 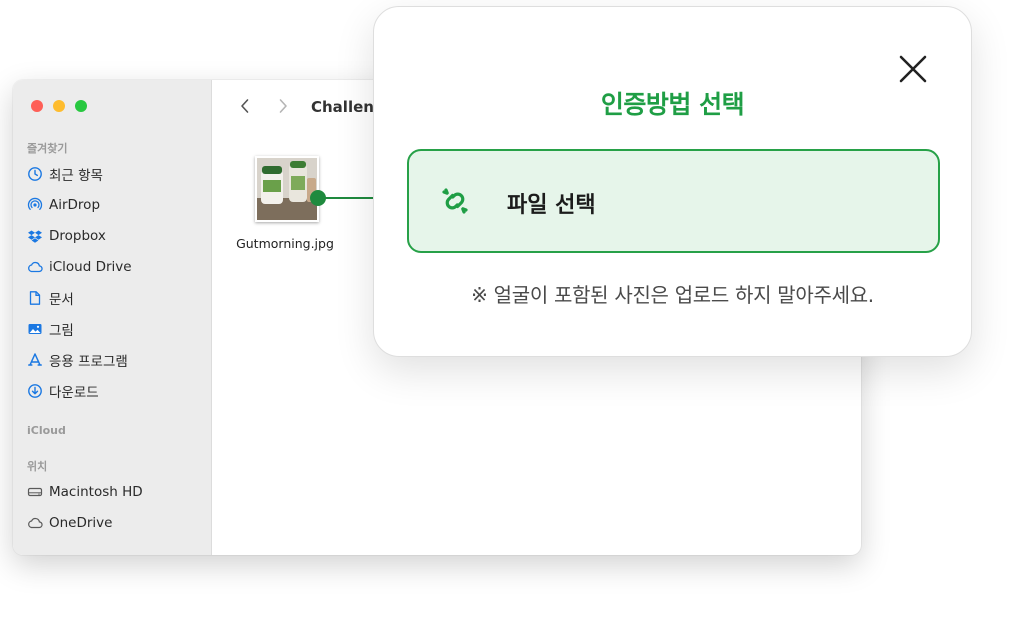 What do you see at coordinates (35, 492) in the screenshot?
I see `harddrive-icon` at bounding box center [35, 492].